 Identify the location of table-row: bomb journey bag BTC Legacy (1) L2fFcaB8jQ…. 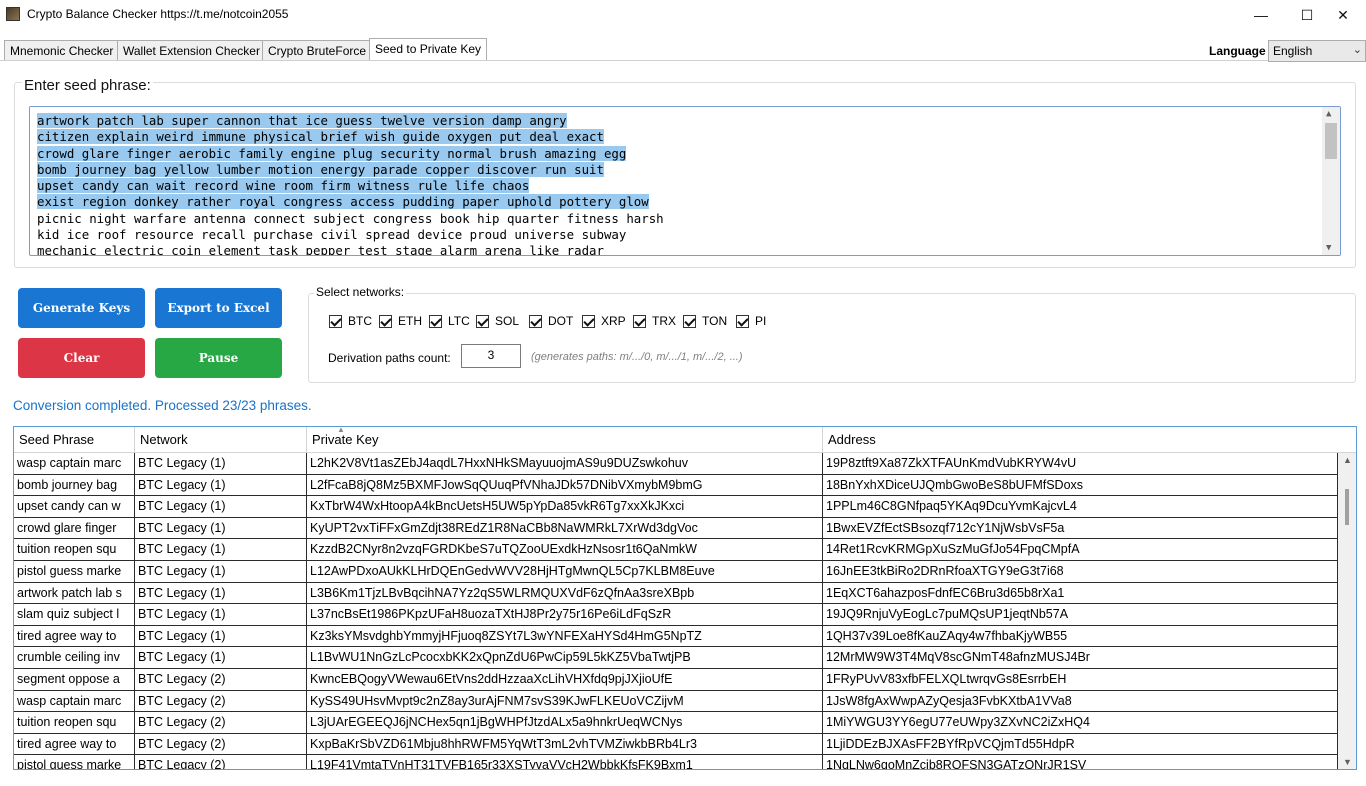
(676, 485).